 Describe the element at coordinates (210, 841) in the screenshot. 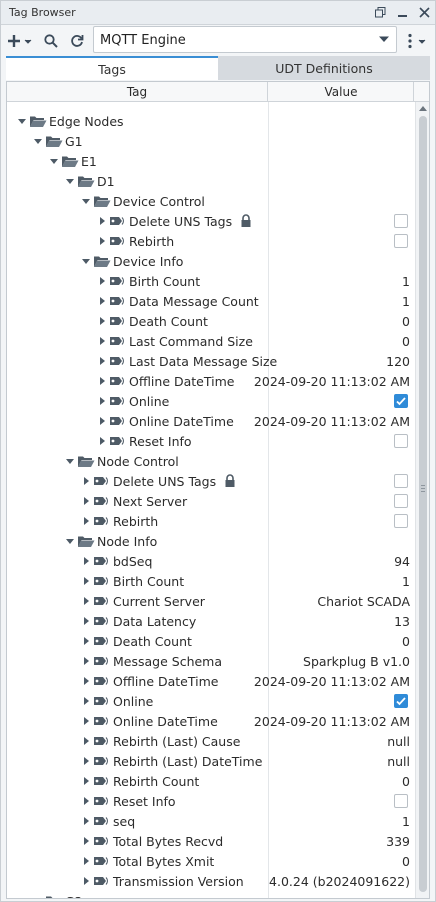

I see `tag-row: Total Bytes Recvd 339` at that location.